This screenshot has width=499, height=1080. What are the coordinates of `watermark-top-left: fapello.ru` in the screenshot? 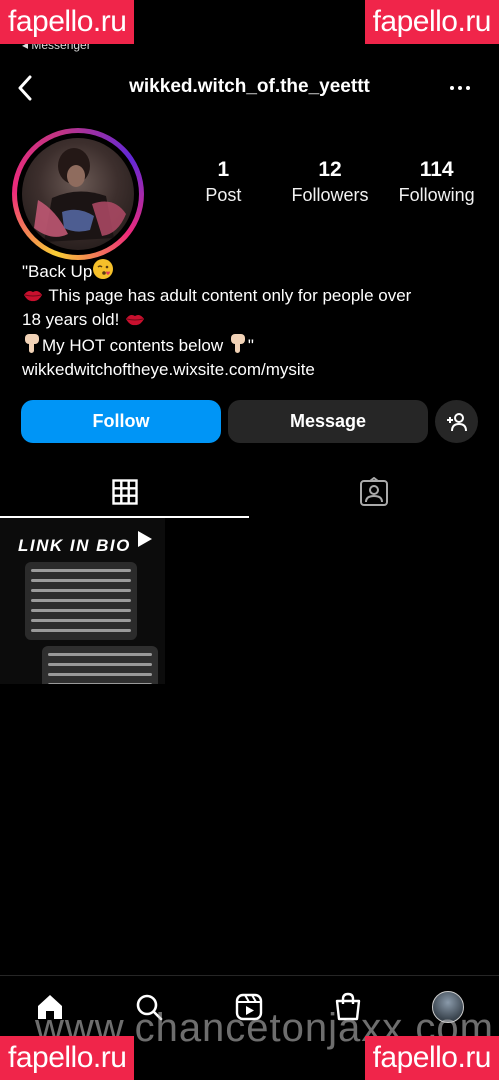 It's located at (67, 22).